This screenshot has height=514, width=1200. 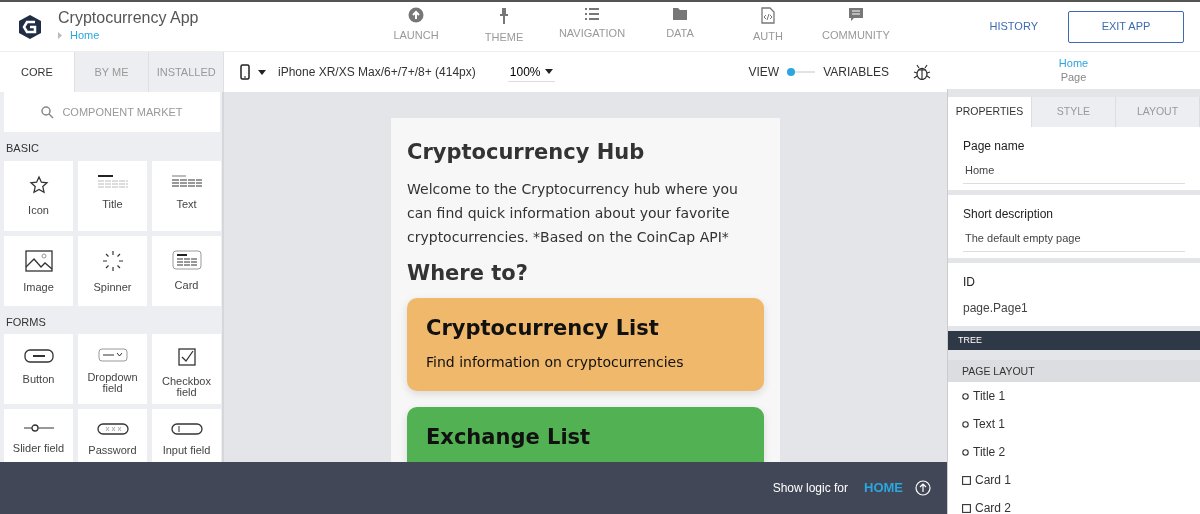 I want to click on dropdown-icon, so click(x=112, y=355).